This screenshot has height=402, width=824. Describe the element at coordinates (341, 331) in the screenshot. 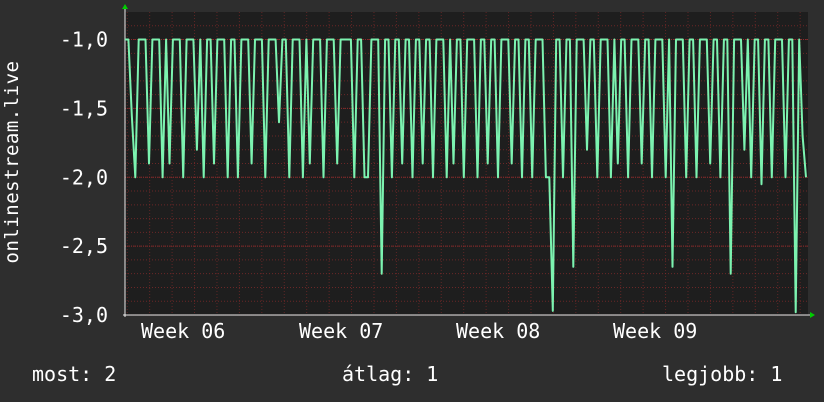

I see `x-tick-label: Week 07` at that location.